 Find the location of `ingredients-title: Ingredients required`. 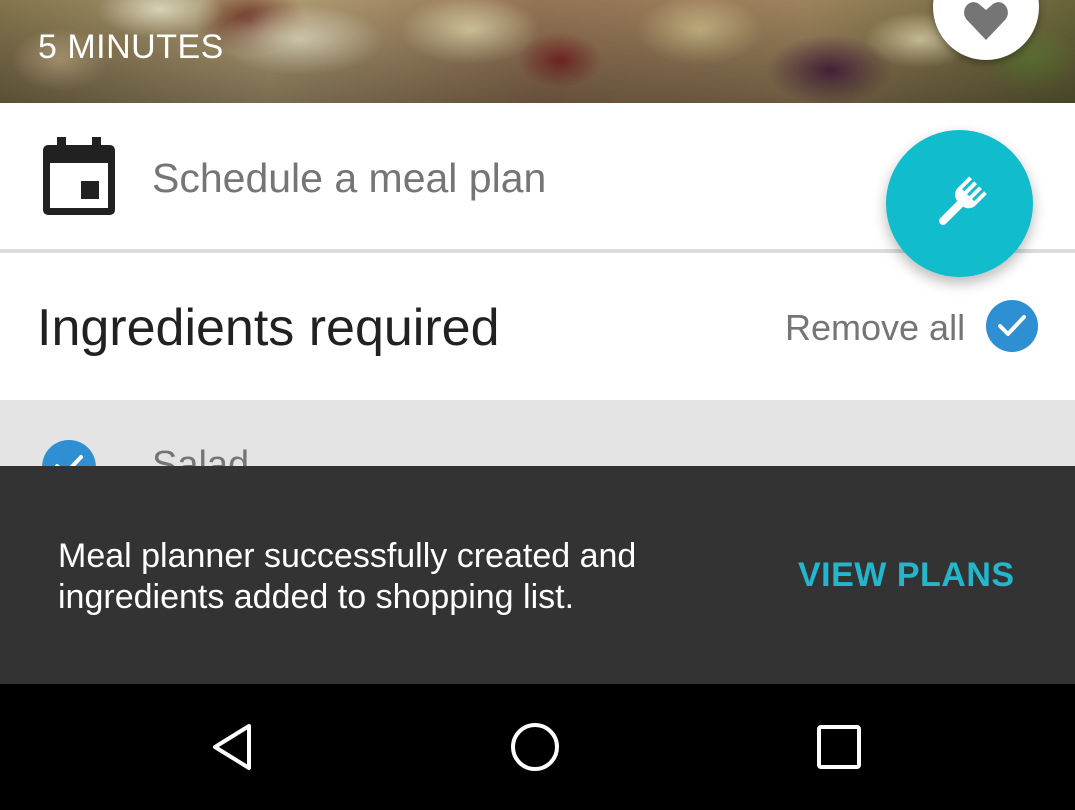

ingredients-title: Ingredients required is located at coordinates (268, 328).